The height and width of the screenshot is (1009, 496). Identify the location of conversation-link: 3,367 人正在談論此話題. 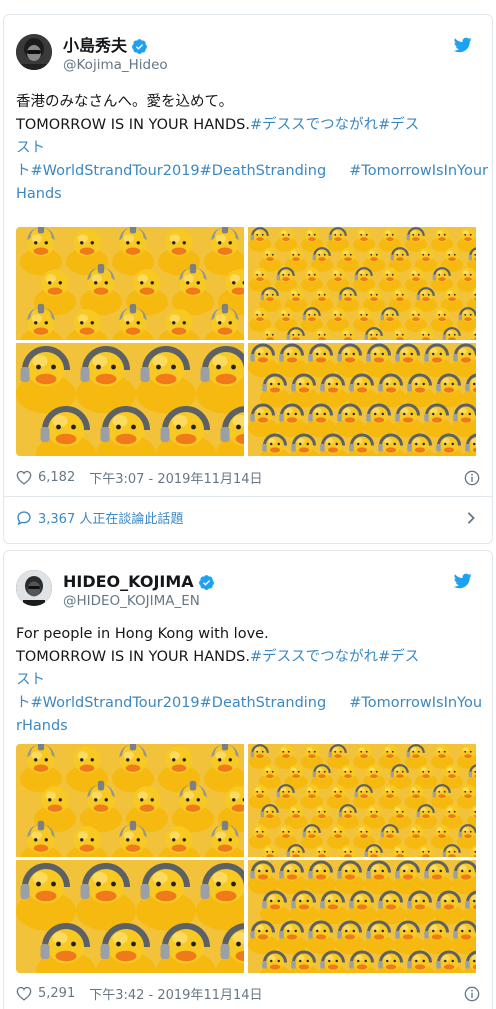
(248, 517).